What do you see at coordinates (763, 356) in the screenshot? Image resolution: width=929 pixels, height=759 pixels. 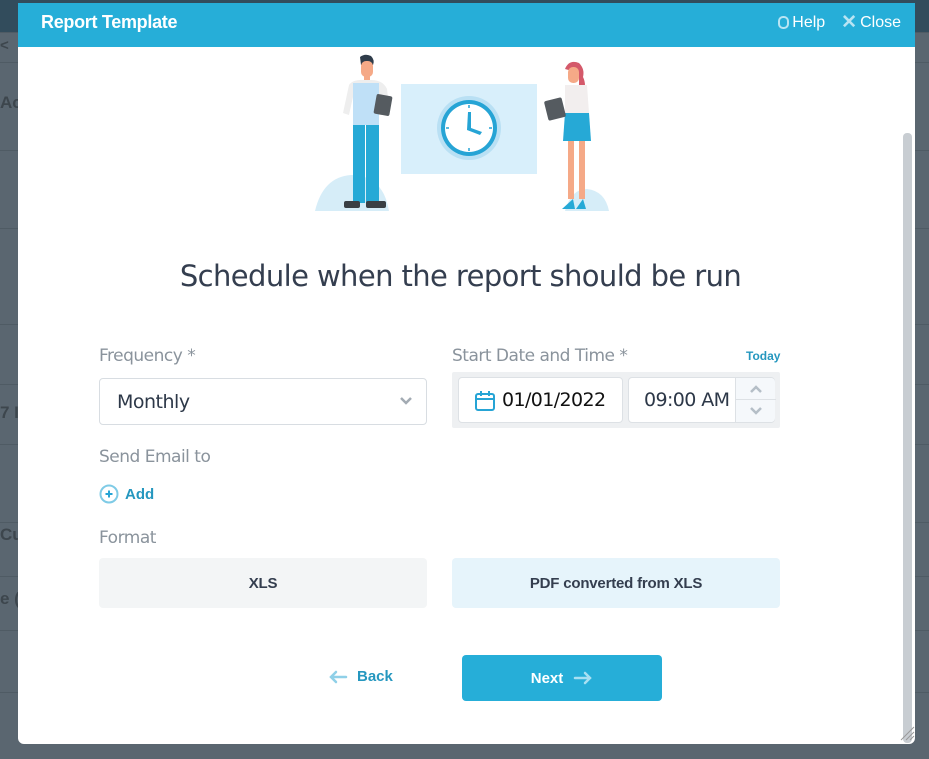 I see `today-link: Today` at bounding box center [763, 356].